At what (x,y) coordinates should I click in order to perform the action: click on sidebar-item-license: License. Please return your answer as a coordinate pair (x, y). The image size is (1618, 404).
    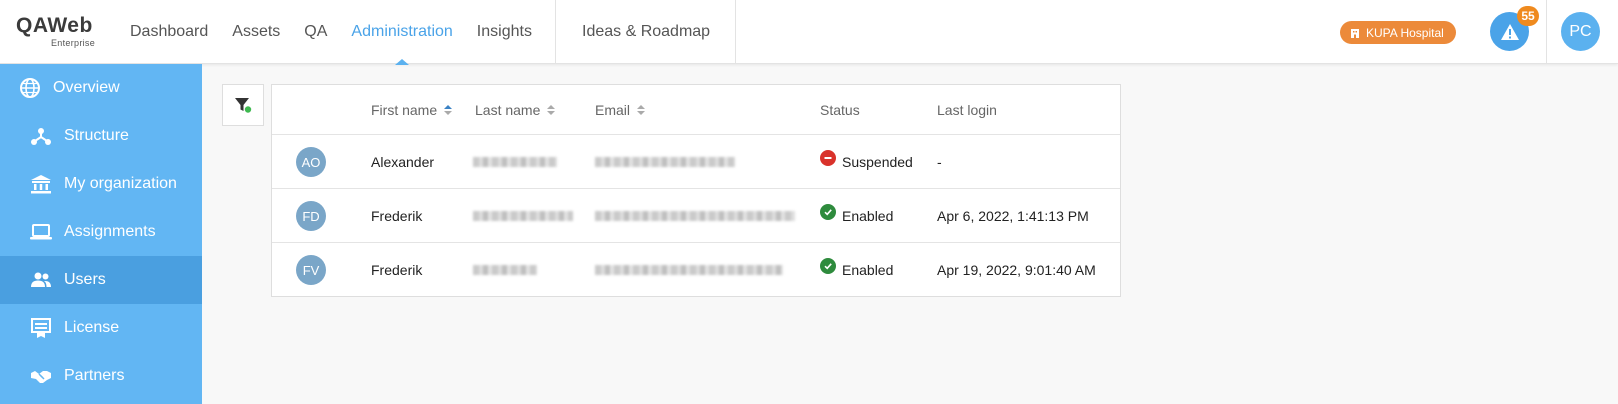
    Looking at the image, I should click on (101, 328).